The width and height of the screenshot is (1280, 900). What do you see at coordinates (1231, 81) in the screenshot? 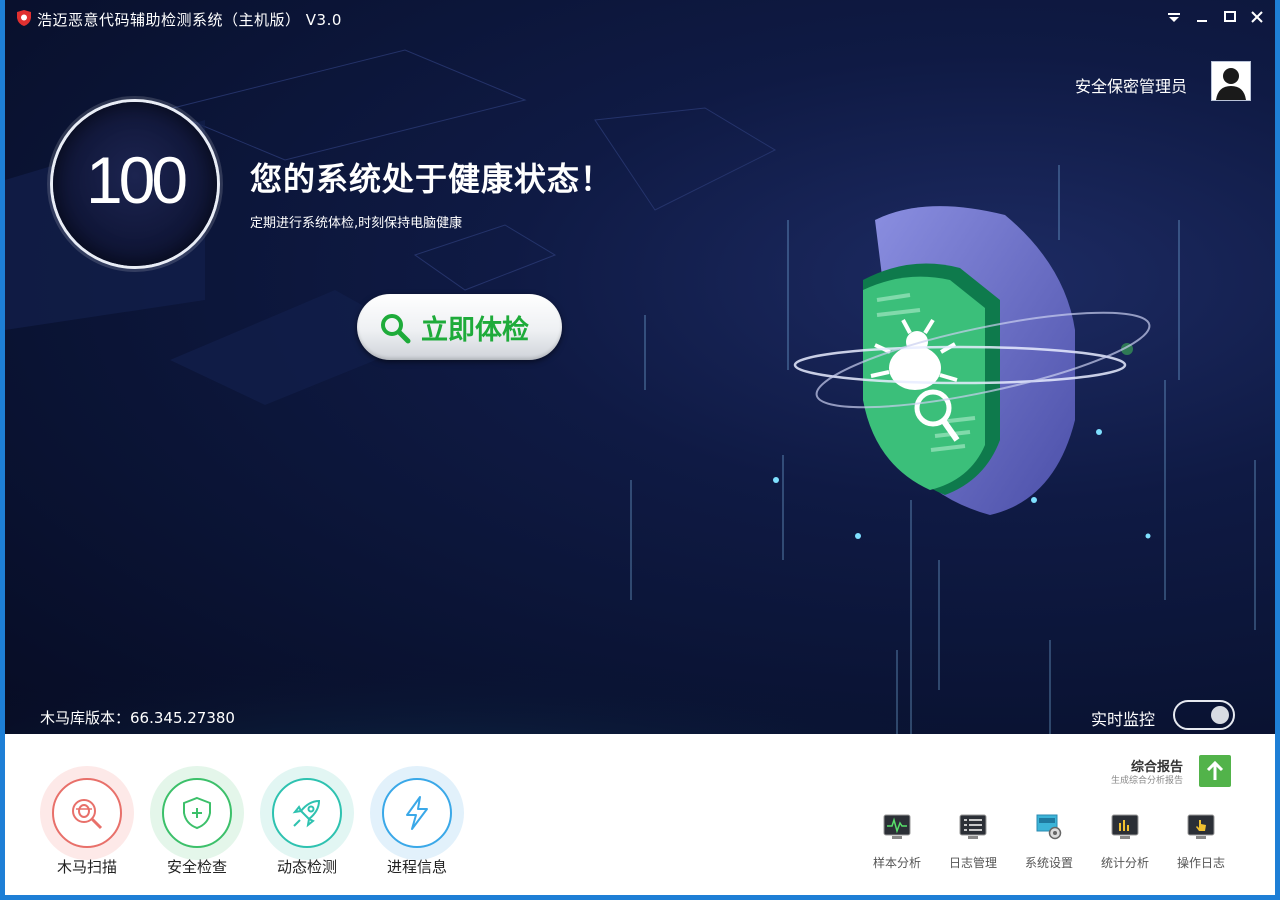
I see `user-avatar-icon` at bounding box center [1231, 81].